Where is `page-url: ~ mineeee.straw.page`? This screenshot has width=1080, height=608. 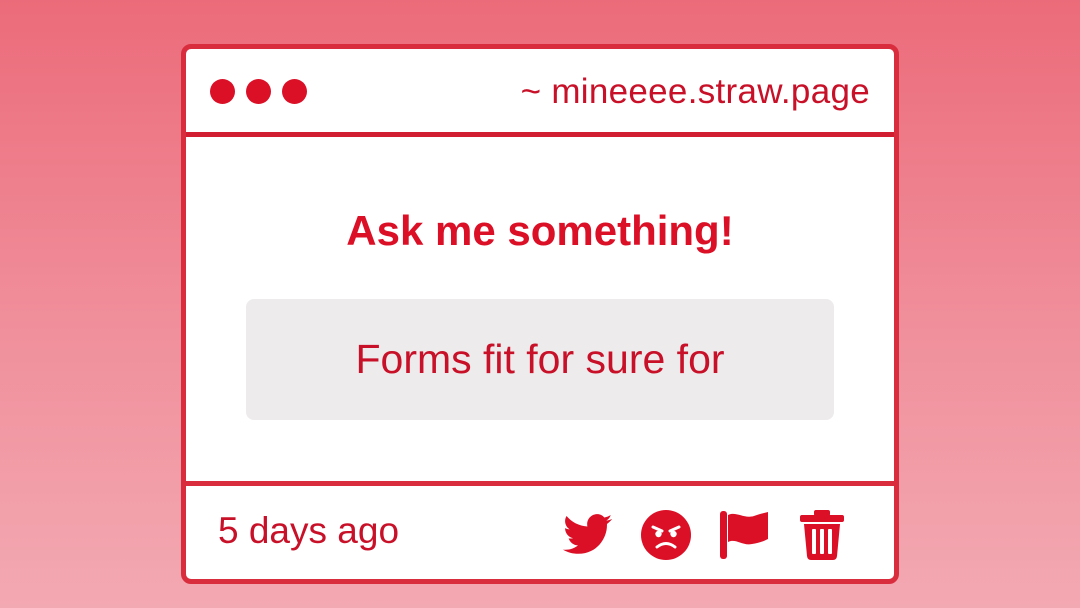 page-url: ~ mineeee.straw.page is located at coordinates (695, 91).